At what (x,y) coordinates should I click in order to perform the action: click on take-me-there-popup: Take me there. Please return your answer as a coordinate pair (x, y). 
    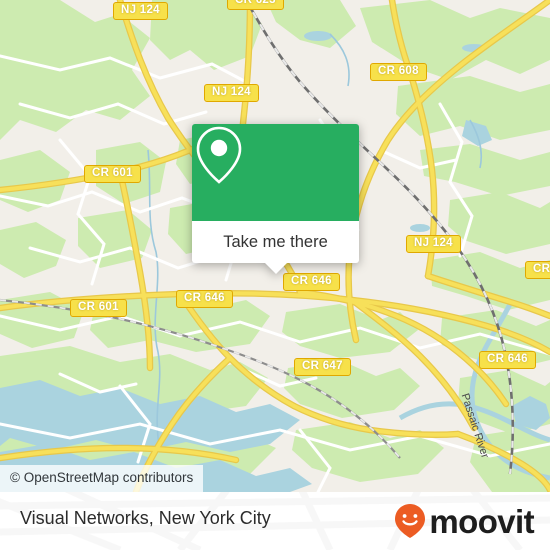
    Looking at the image, I should click on (275, 199).